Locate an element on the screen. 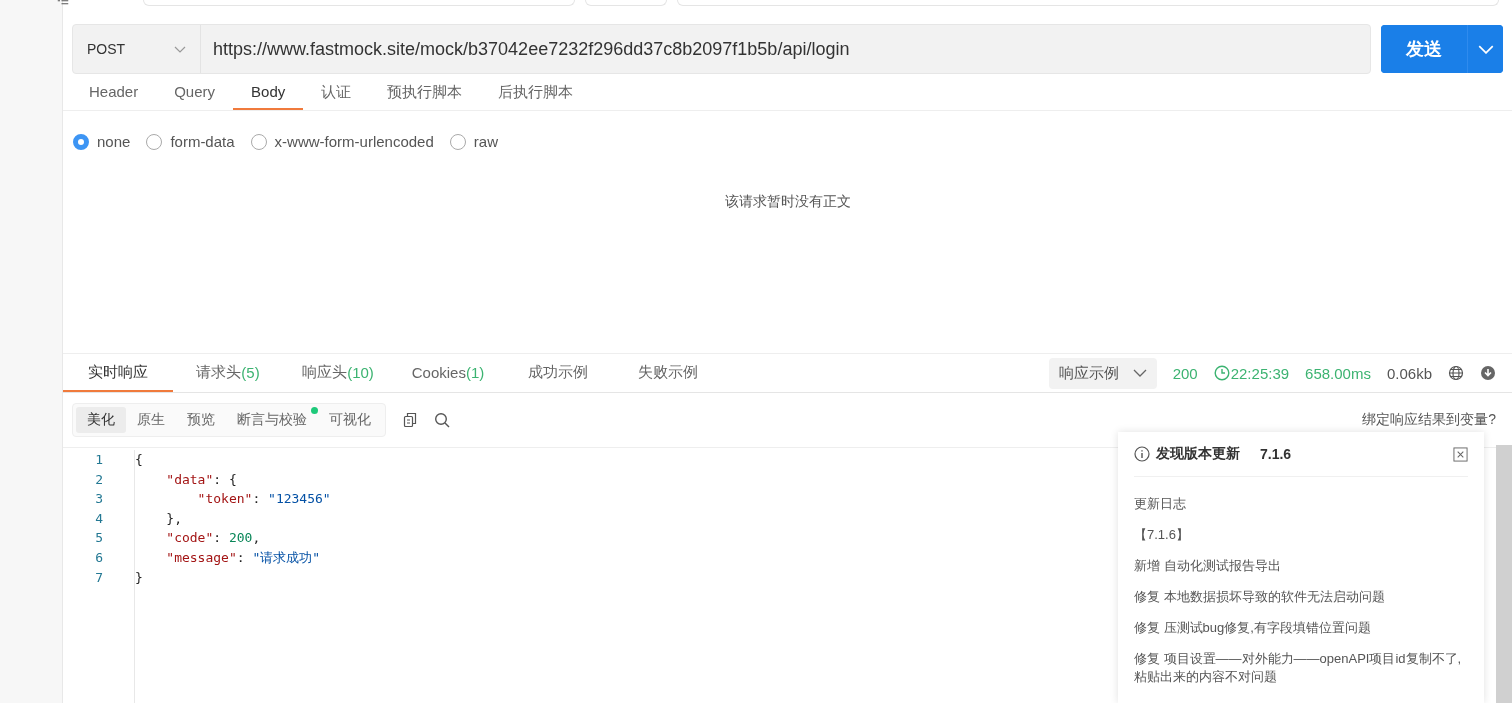 This screenshot has height=703, width=1512. code-line: "token": "123456" is located at coordinates (263, 499).